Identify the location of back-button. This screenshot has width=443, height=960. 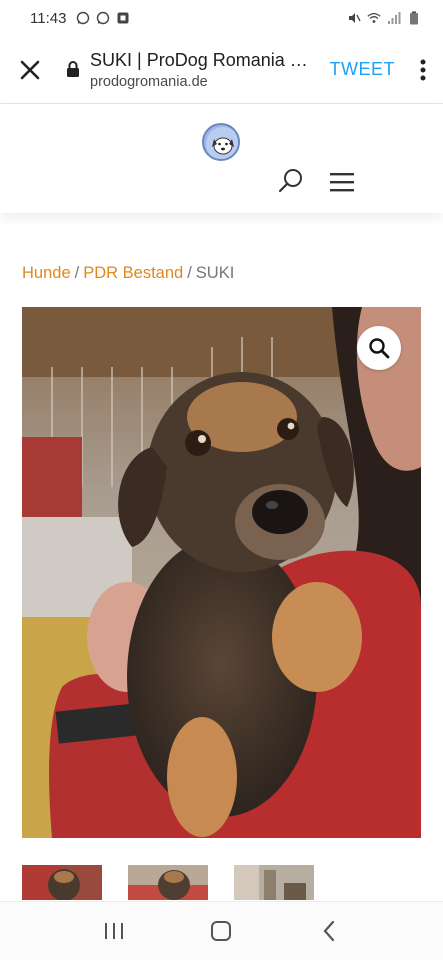
(329, 931).